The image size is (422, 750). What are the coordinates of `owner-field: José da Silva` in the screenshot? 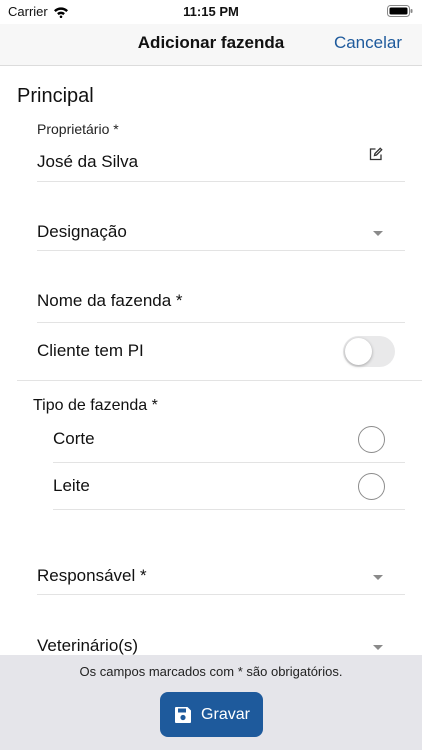 It's located at (87, 162).